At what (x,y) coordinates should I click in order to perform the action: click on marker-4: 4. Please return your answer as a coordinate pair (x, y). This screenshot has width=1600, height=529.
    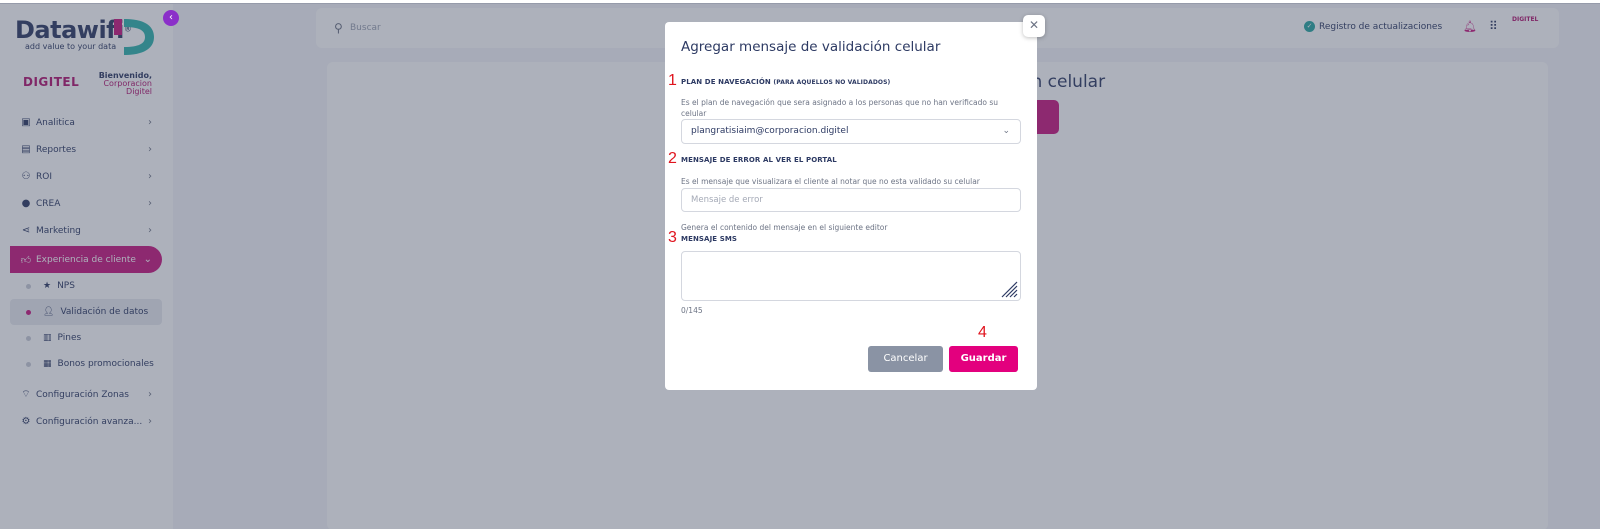
    Looking at the image, I should click on (982, 332).